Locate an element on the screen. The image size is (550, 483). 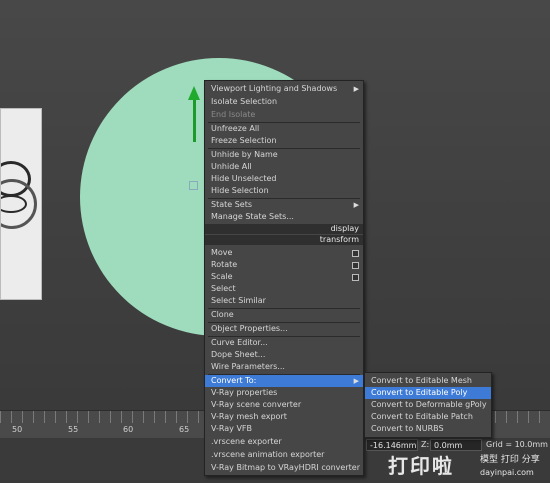
menu-item-unhide-by-name: Unhide by Name is located at coordinates (284, 155).